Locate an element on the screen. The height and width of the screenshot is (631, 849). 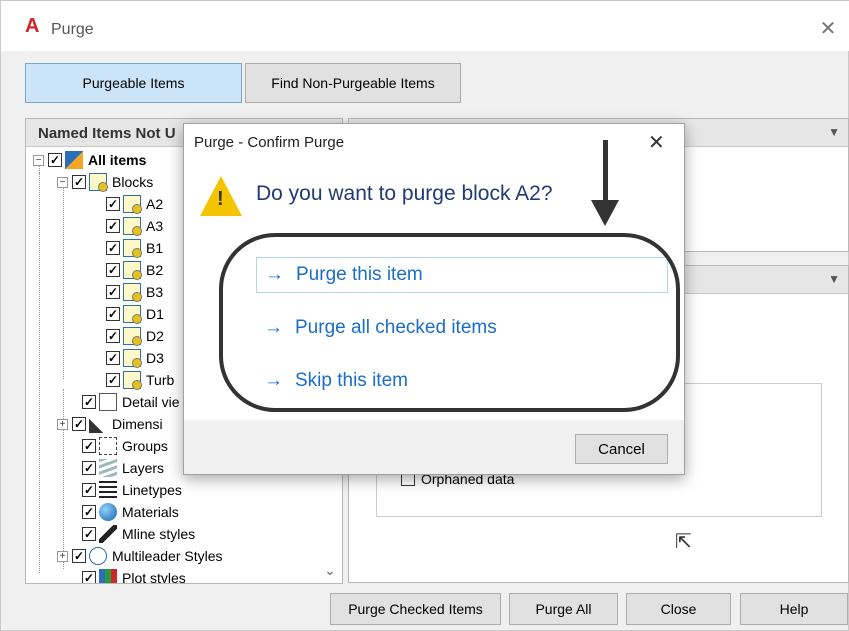
all-items-icon is located at coordinates (74, 160).